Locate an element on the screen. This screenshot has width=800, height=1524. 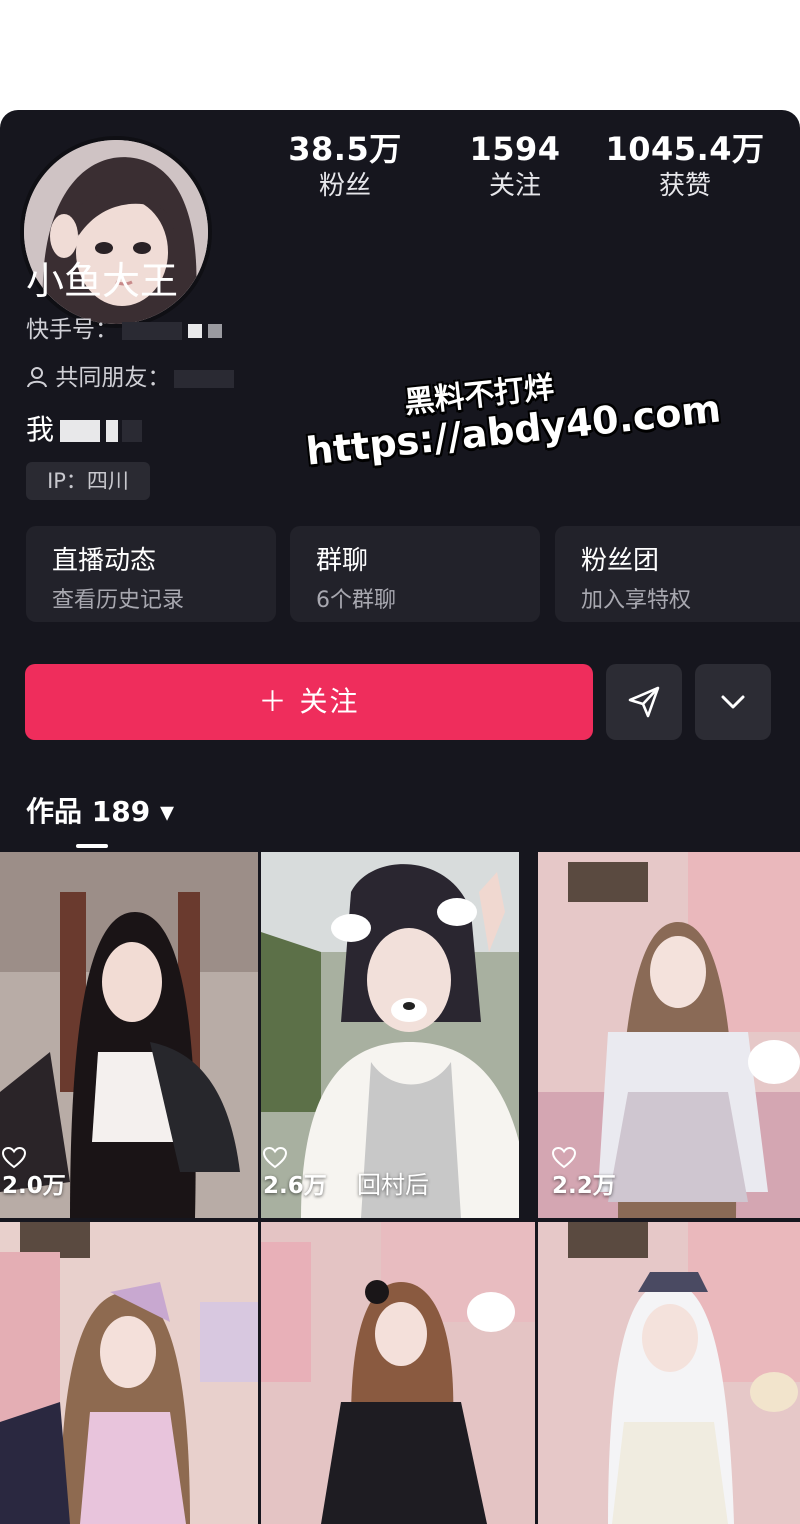
mutual-friends-row: 共同朋友： is located at coordinates (130, 375).